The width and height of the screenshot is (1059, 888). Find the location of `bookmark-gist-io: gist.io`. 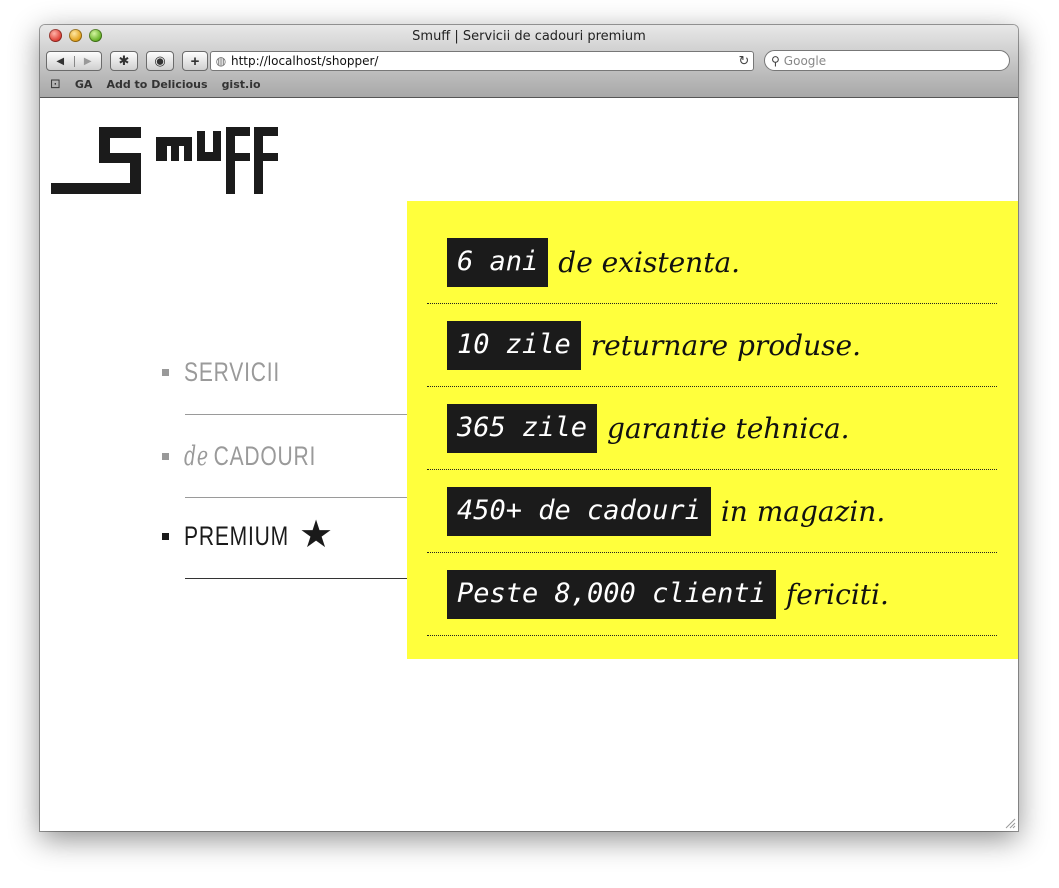

bookmark-gist-io: gist.io is located at coordinates (241, 84).